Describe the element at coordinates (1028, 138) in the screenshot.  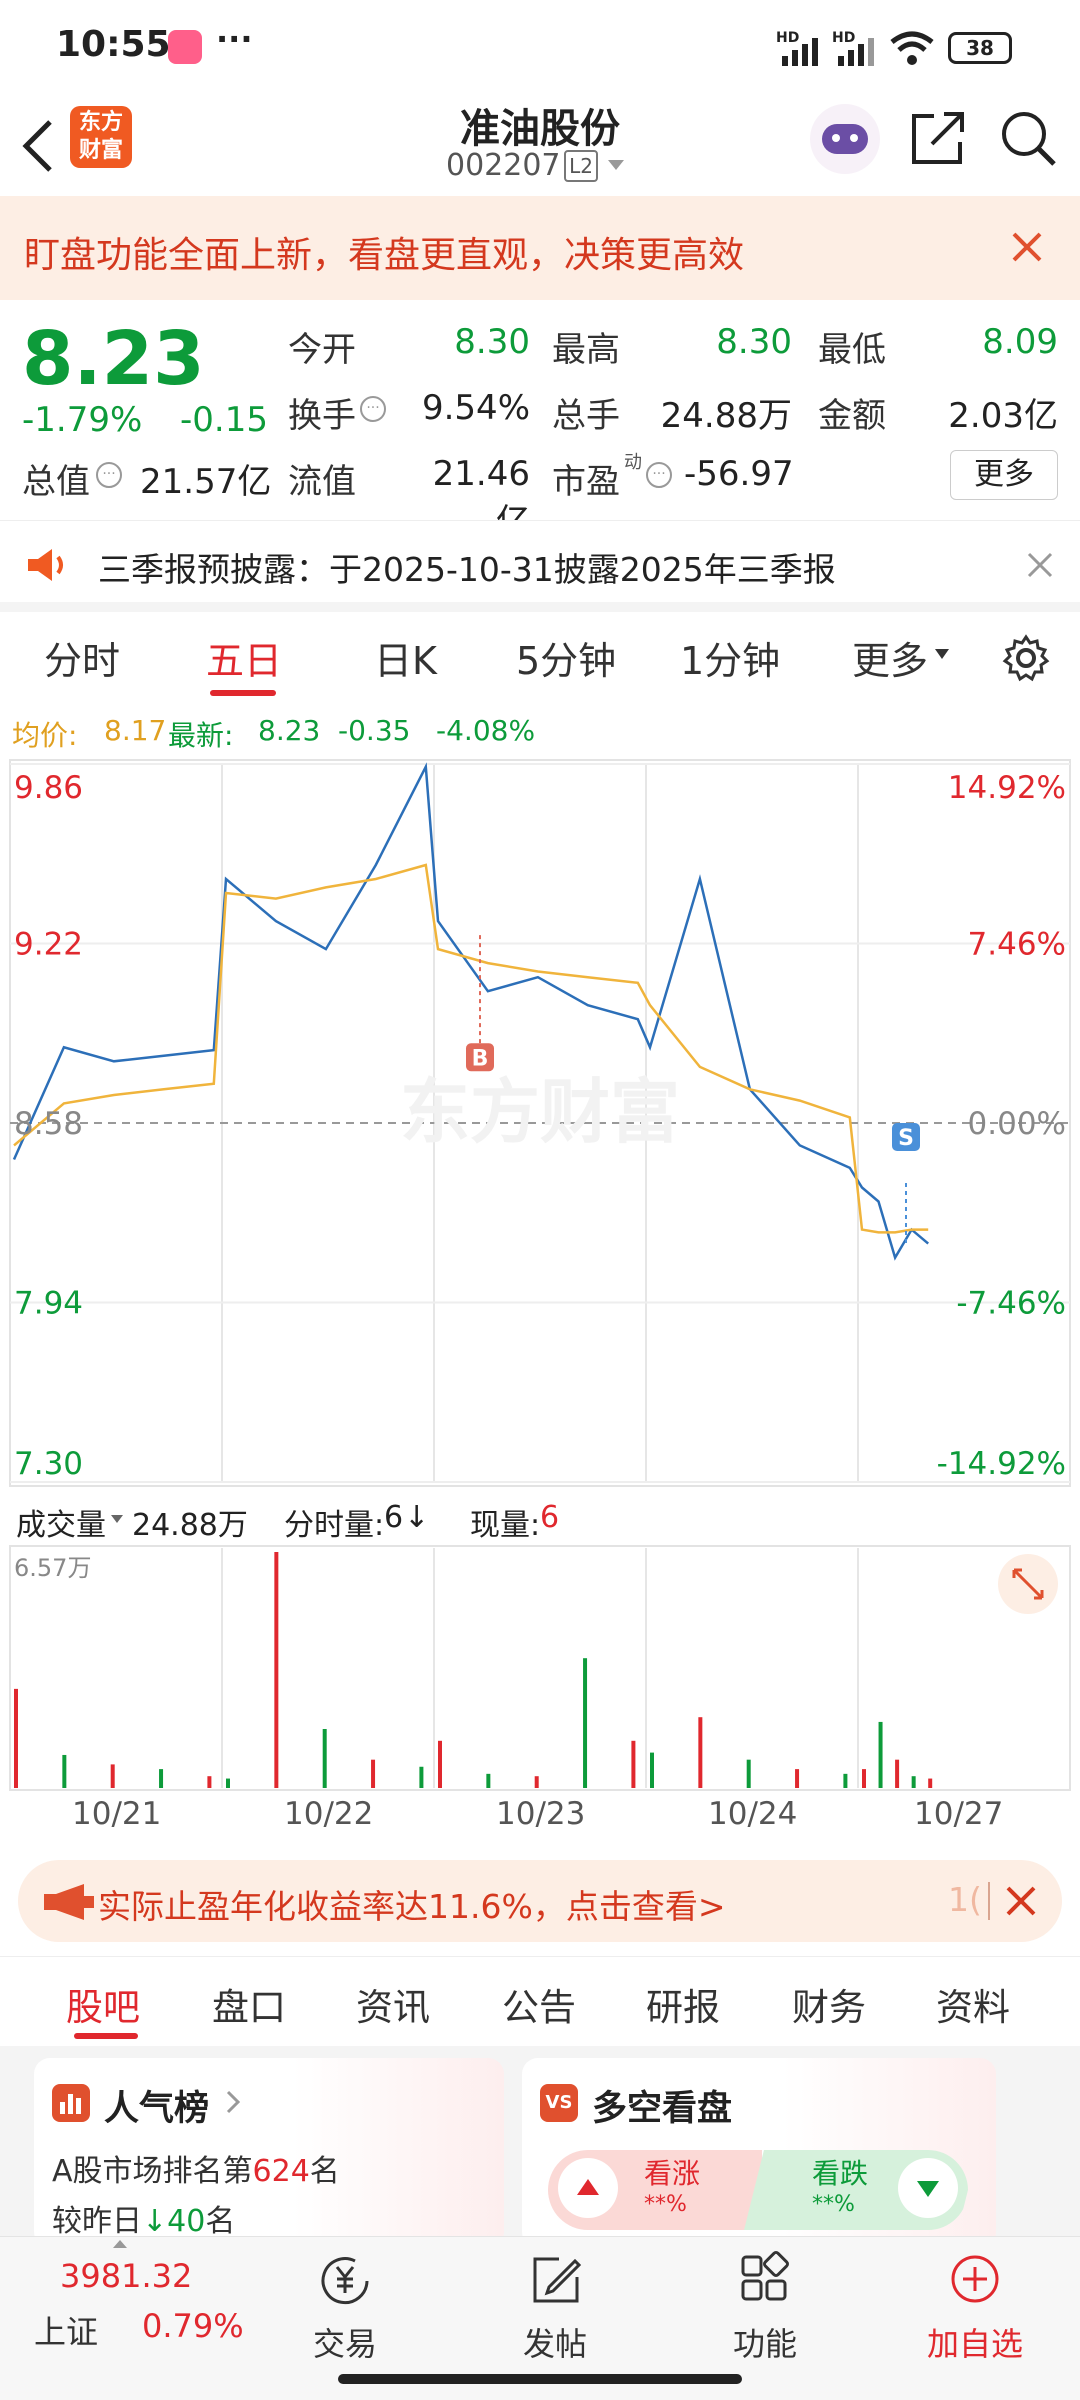
I see `search-icon` at that location.